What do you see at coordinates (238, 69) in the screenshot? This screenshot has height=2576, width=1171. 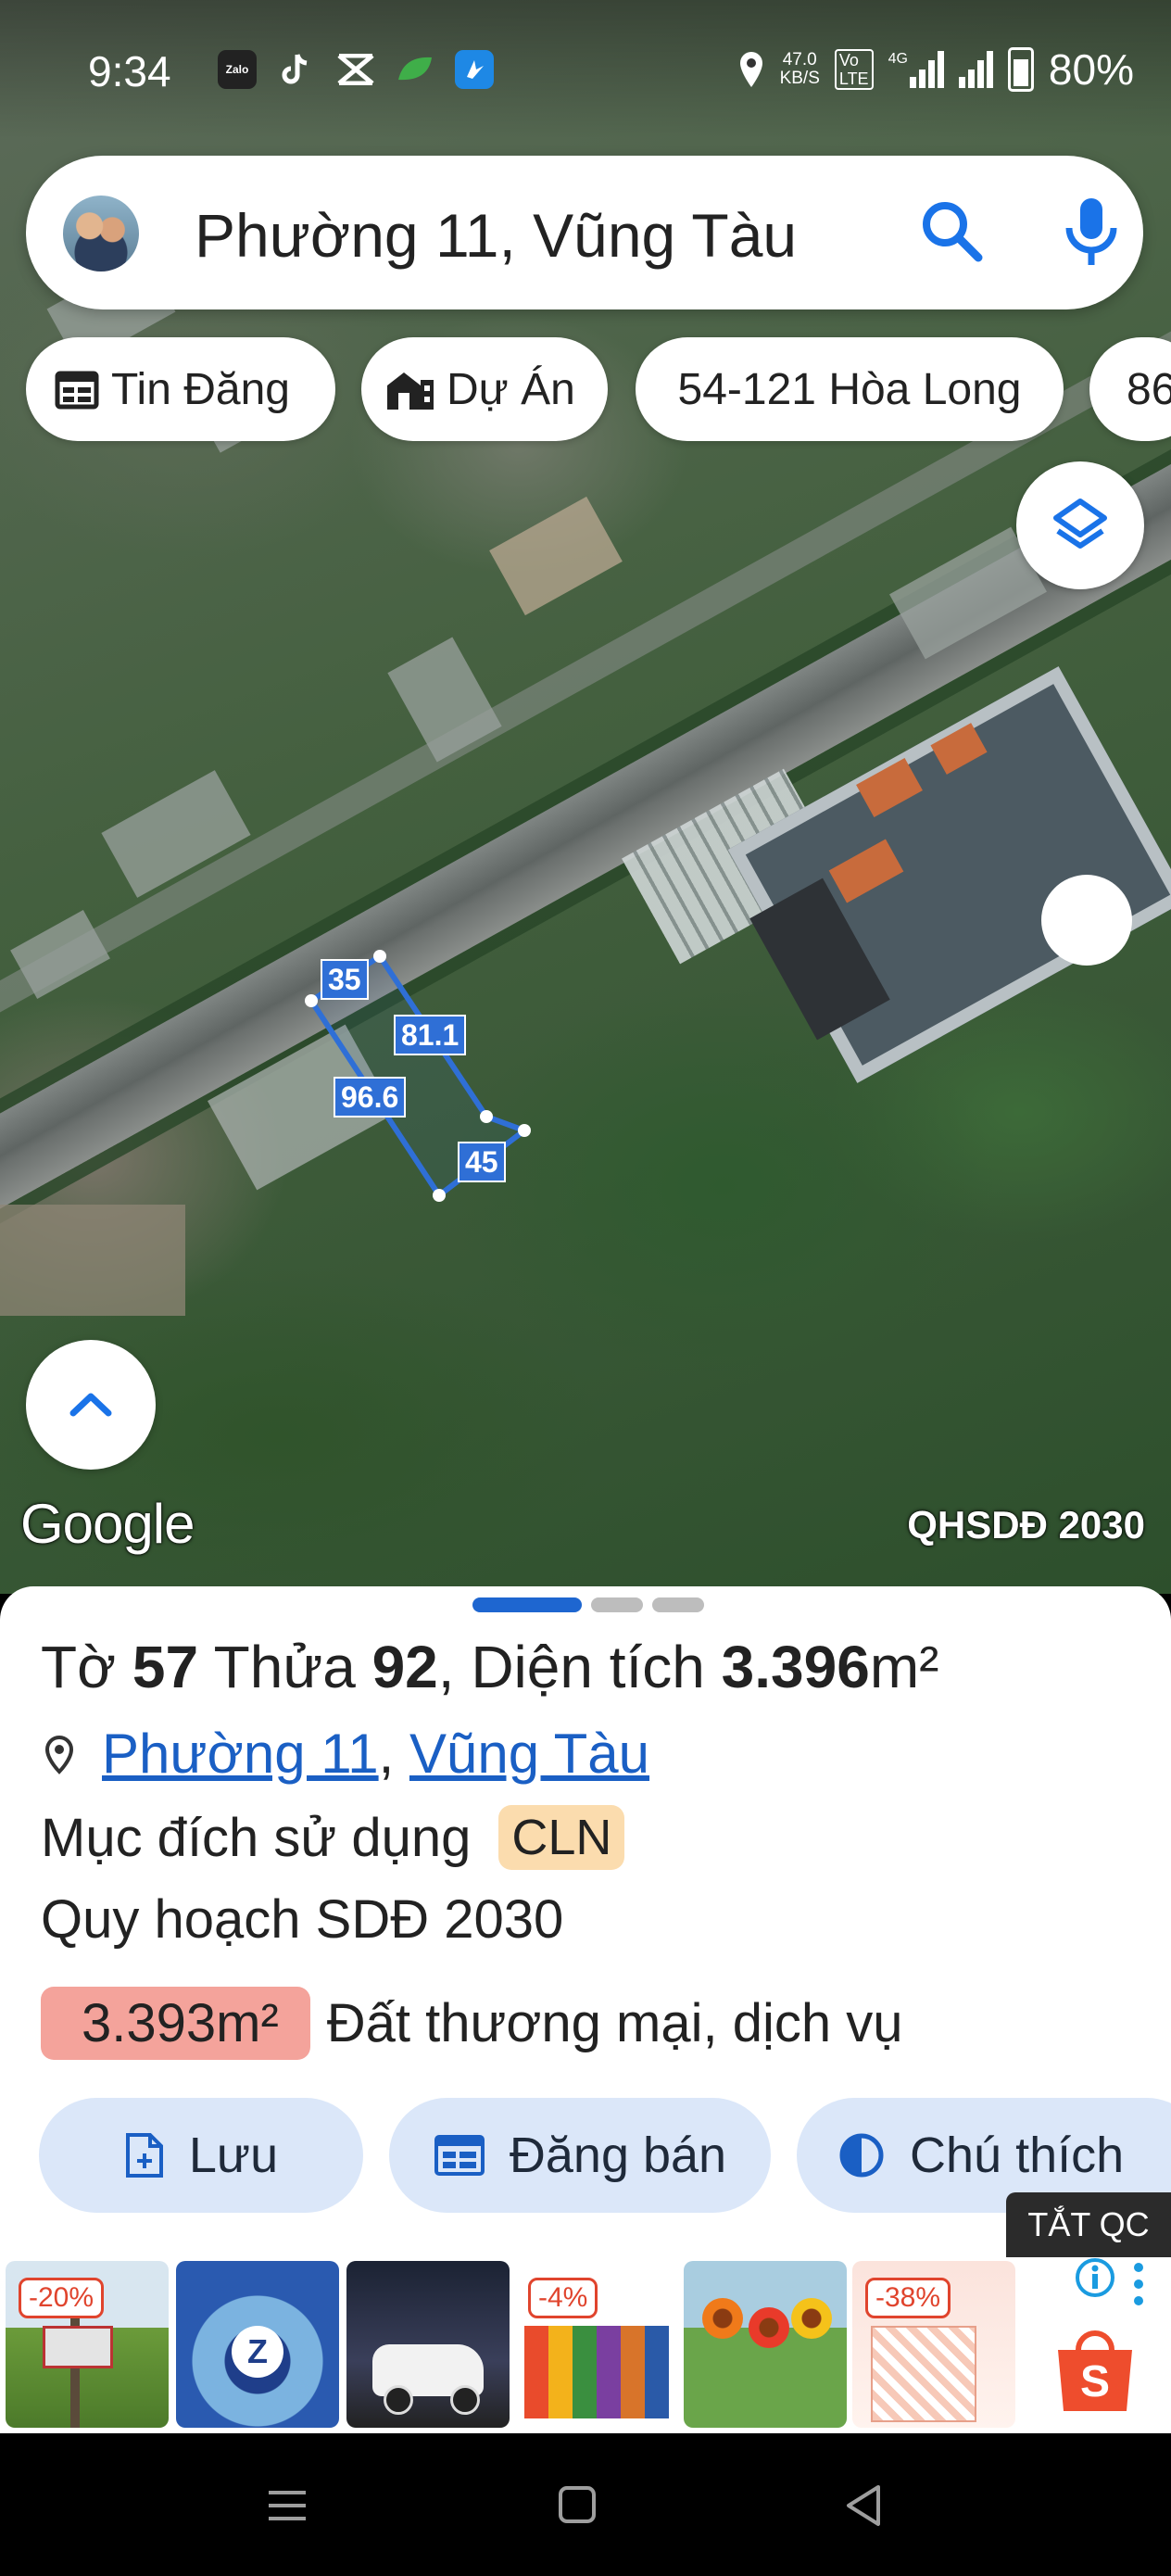 I see `zalo-icon: Zalo` at bounding box center [238, 69].